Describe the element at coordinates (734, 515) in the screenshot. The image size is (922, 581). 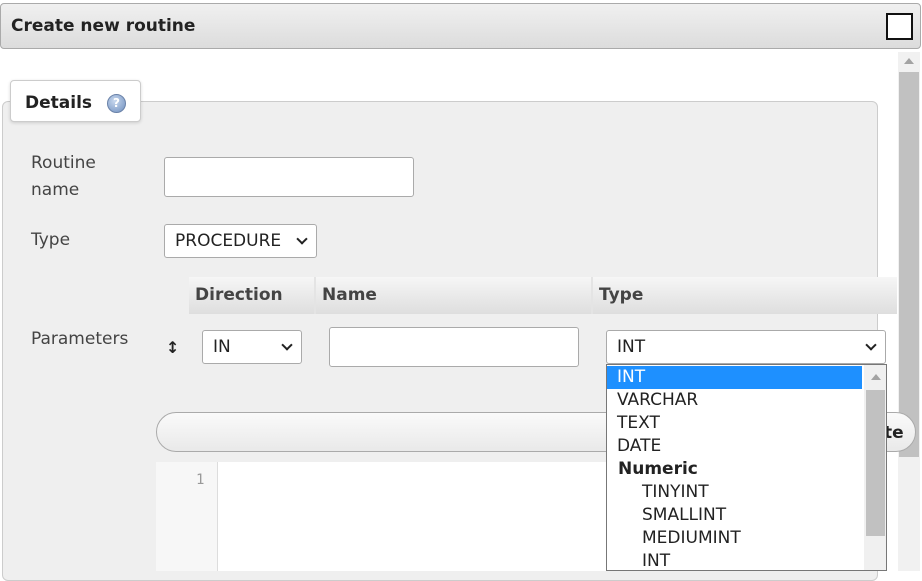
I see `dropdown-option: SMALLINT` at that location.